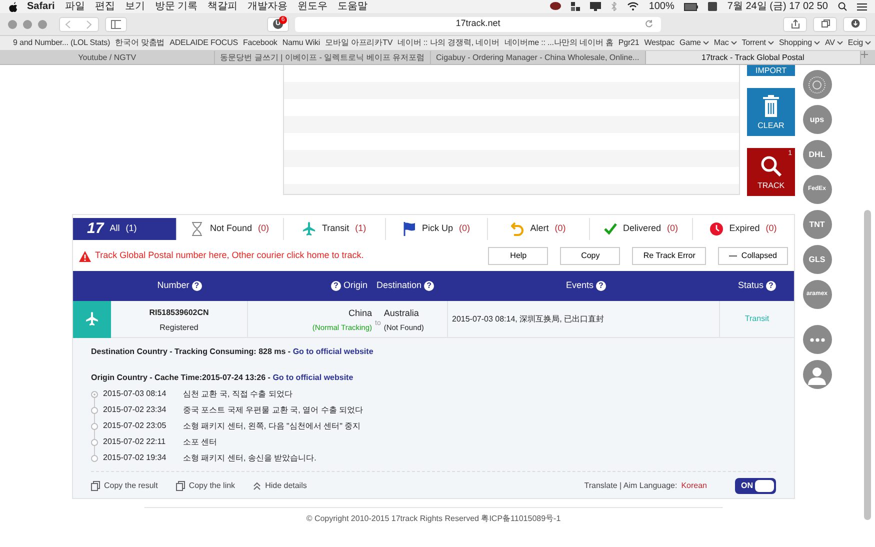  I want to click on app-menu: Safari, so click(41, 6).